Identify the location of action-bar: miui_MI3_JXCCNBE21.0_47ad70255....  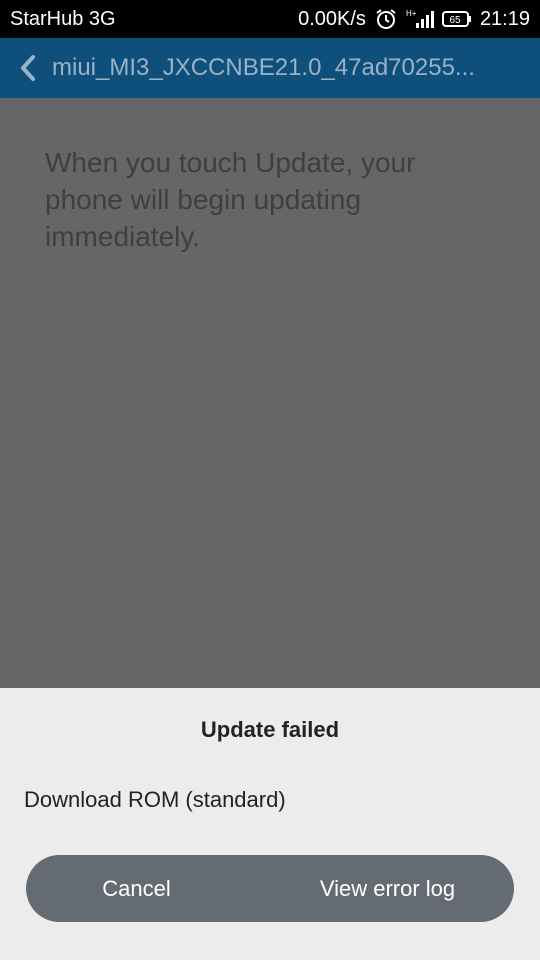
(270, 68).